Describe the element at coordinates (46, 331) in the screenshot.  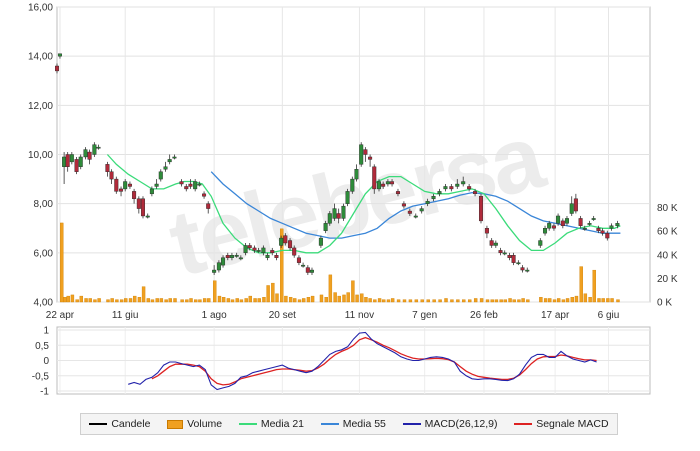
I see `macd-y-tick-label: 1` at that location.